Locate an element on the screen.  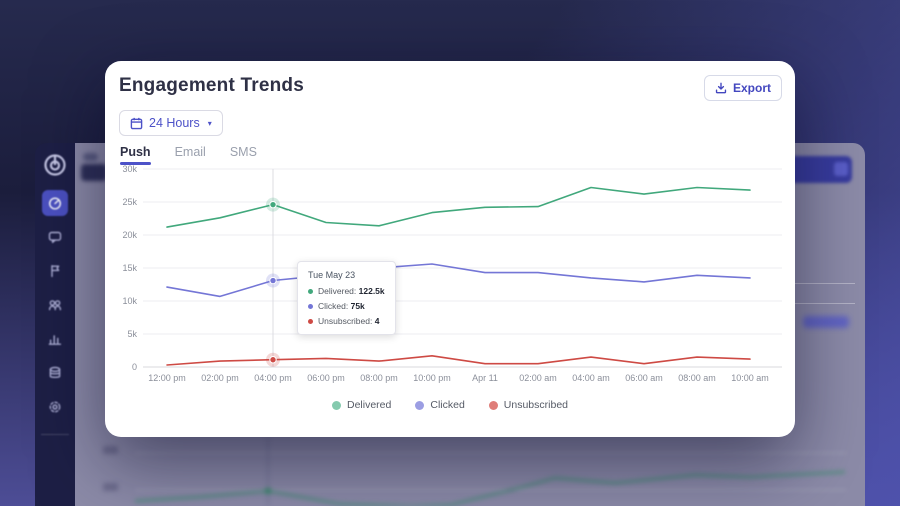
svg-text: 10:00 pm is located at coordinates (432, 378).